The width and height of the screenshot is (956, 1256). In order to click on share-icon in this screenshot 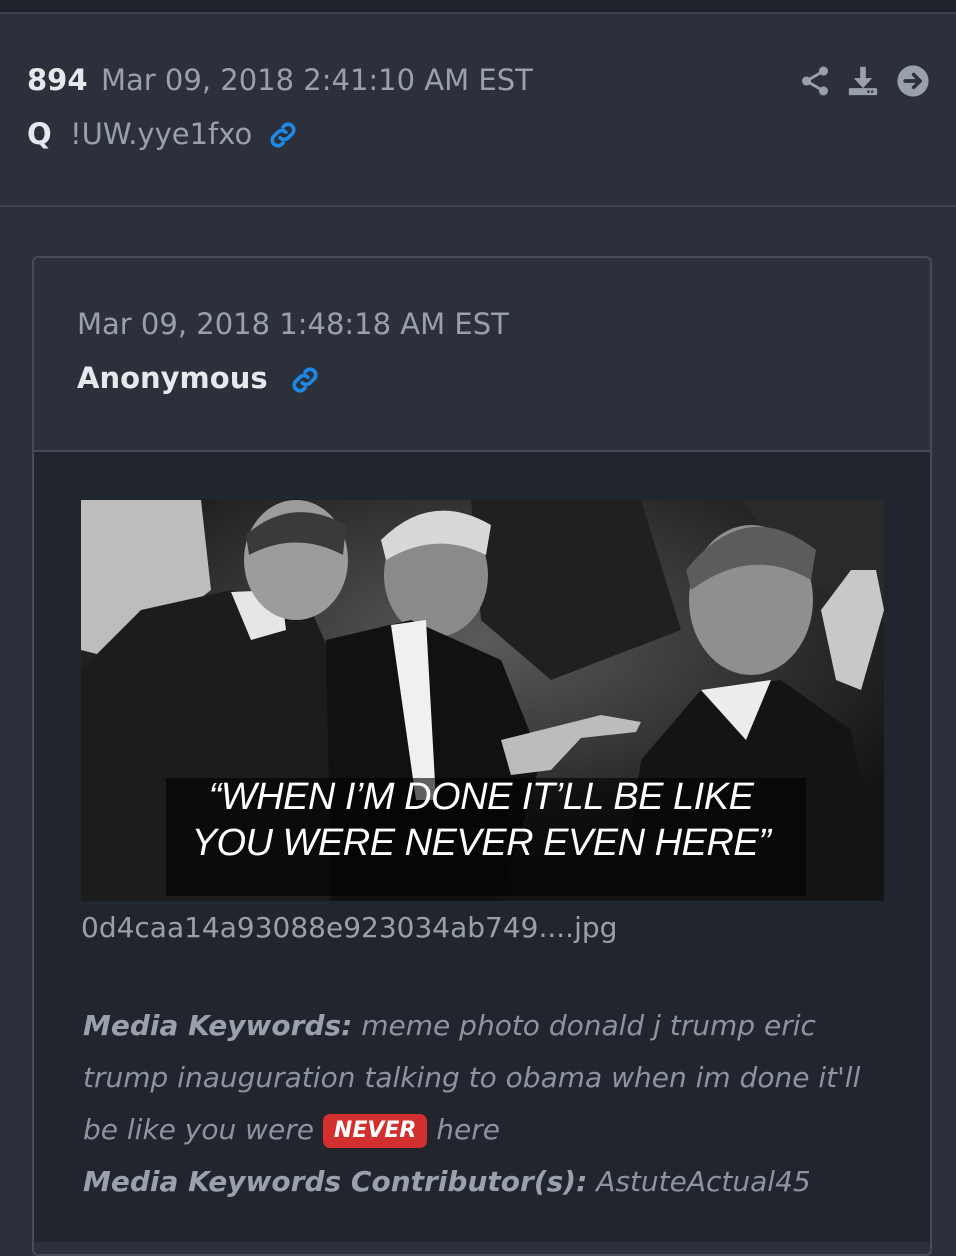, I will do `click(815, 81)`.